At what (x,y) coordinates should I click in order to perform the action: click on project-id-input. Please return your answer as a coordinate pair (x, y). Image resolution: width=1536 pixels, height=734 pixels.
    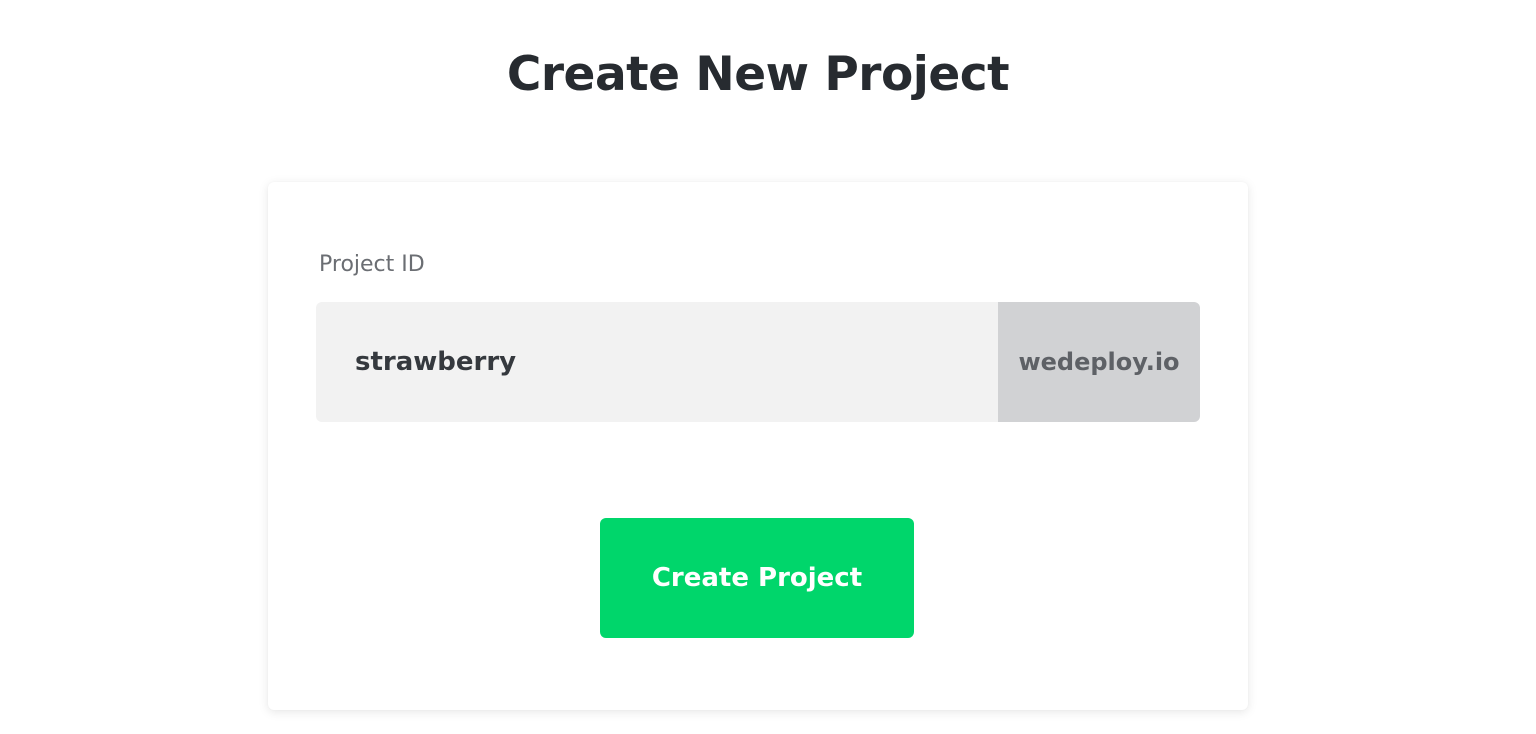
    Looking at the image, I should click on (657, 362).